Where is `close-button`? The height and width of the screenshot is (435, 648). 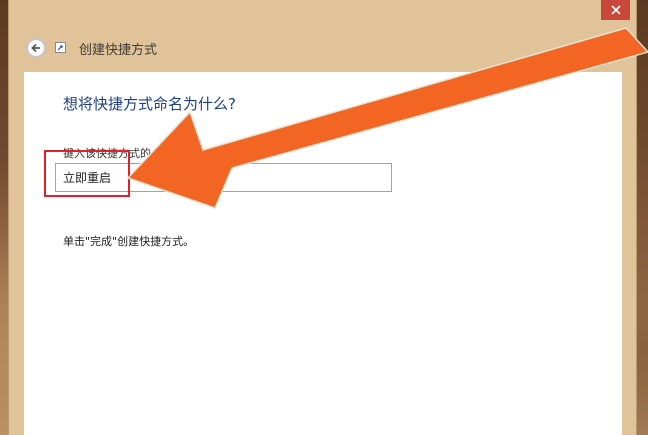 close-button is located at coordinates (615, 10).